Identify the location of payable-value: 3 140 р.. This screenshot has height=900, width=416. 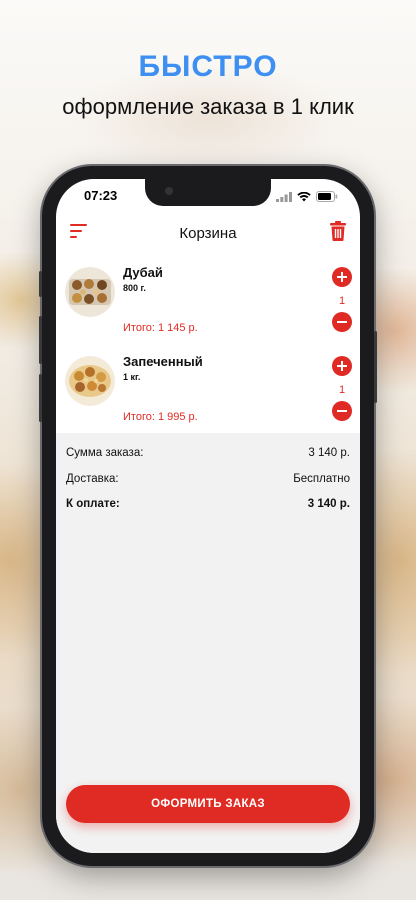
(328, 504).